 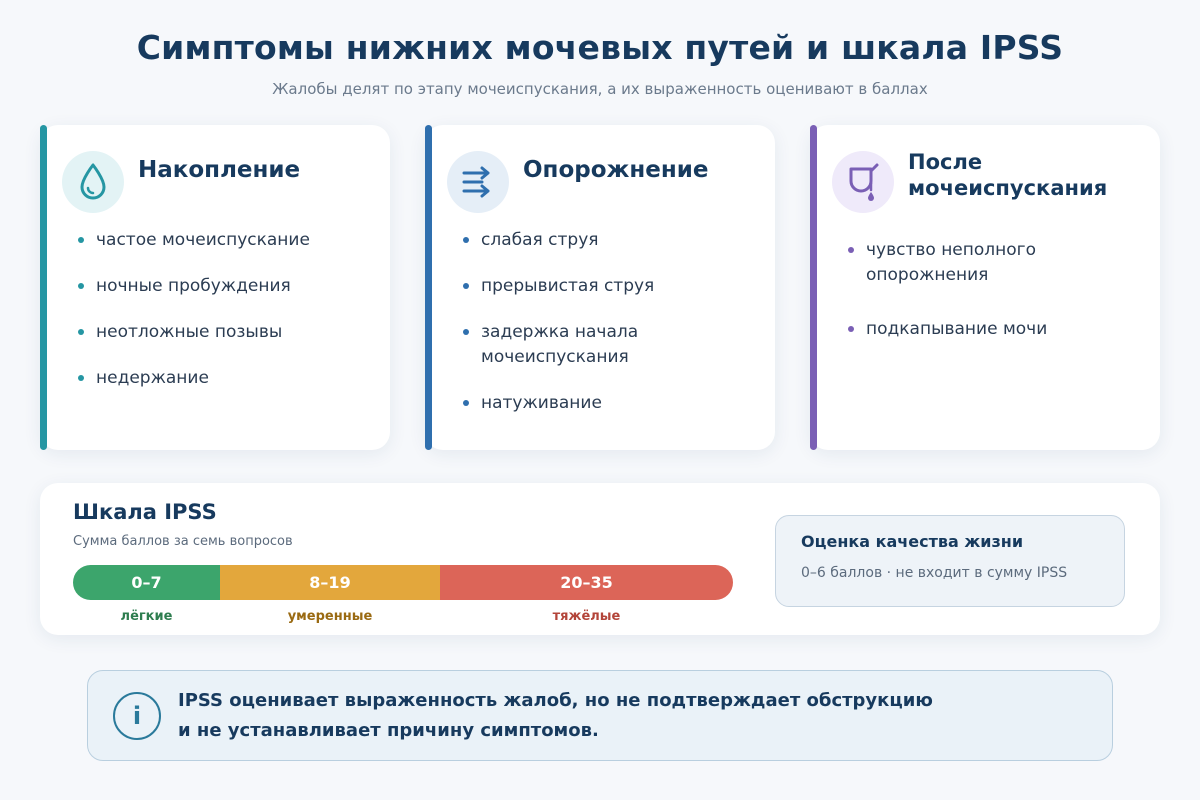 What do you see at coordinates (145, 512) in the screenshot?
I see `ipss-title: Шкала IPSS` at bounding box center [145, 512].